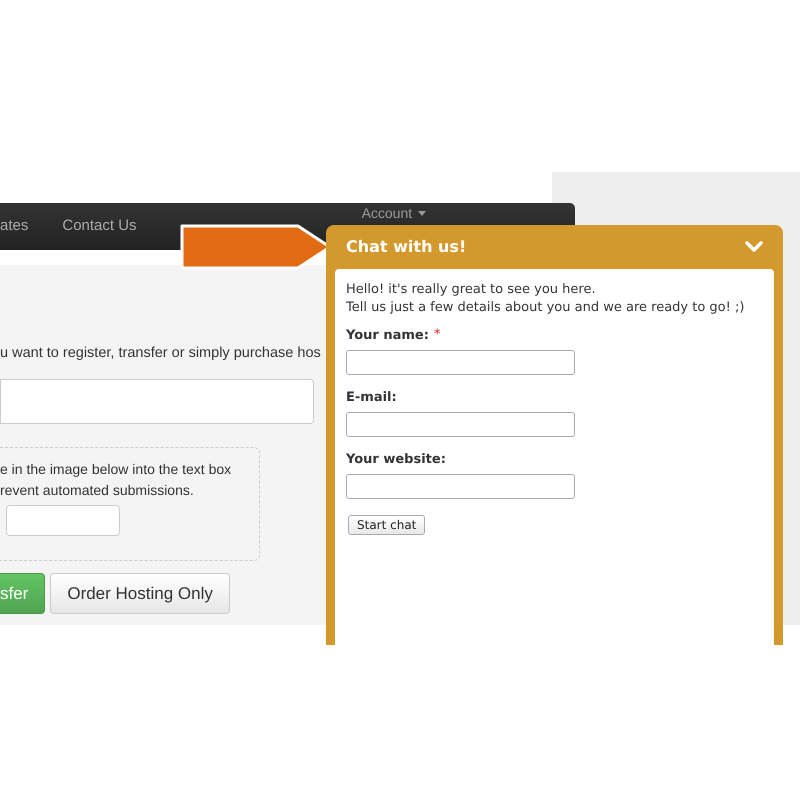  I want to click on captcha-field, so click(63, 520).